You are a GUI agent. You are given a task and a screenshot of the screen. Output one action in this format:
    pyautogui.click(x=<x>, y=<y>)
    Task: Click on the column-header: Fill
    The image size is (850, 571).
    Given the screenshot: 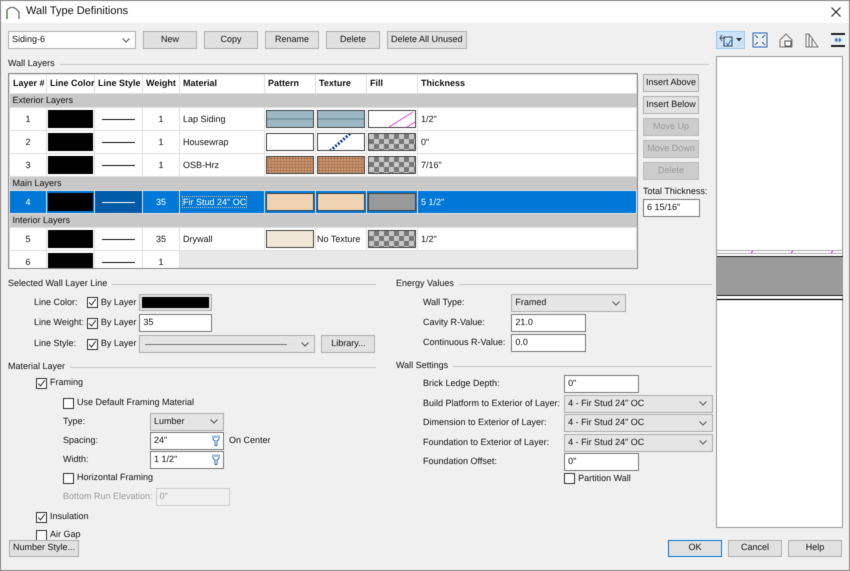 What is the action you would take?
    pyautogui.click(x=392, y=84)
    